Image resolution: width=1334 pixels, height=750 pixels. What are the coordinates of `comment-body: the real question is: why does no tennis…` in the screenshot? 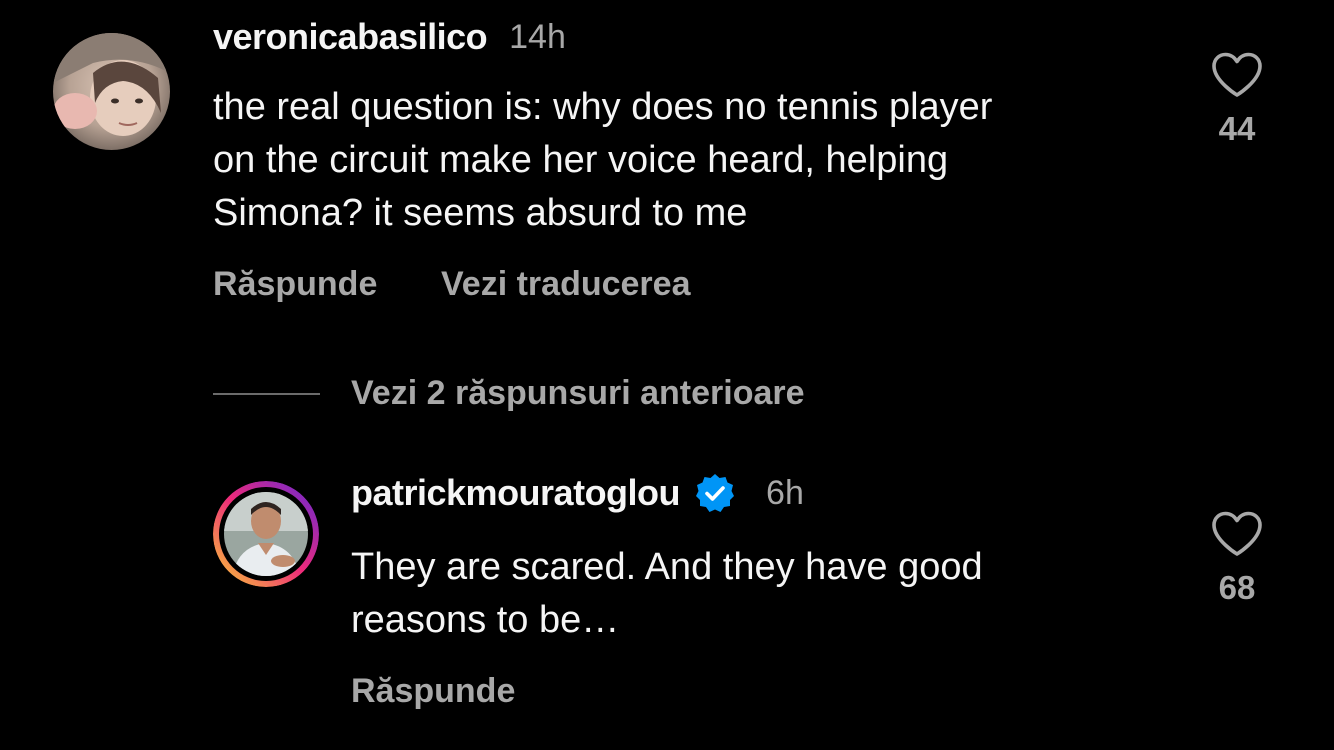 It's located at (603, 160).